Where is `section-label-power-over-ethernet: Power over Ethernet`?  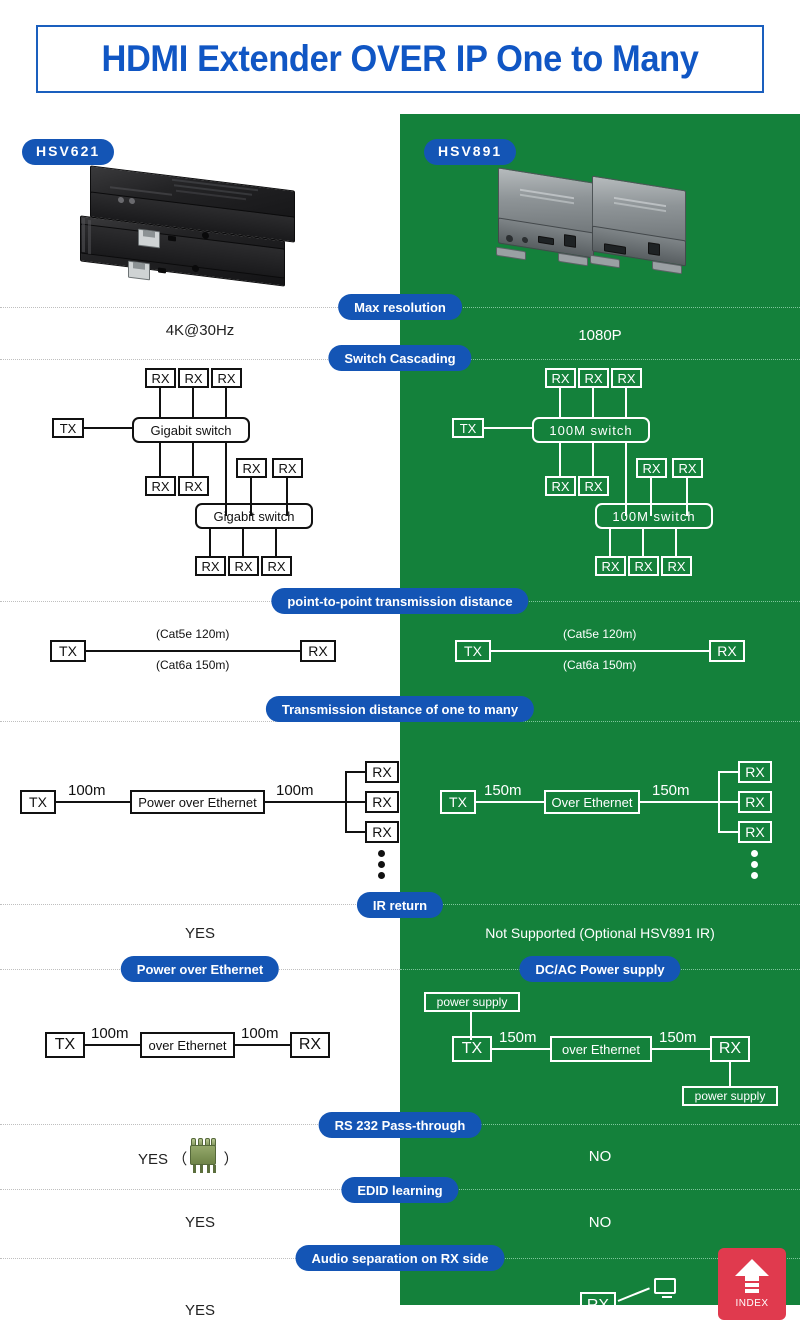
section-label-power-over-ethernet: Power over Ethernet is located at coordinates (200, 969).